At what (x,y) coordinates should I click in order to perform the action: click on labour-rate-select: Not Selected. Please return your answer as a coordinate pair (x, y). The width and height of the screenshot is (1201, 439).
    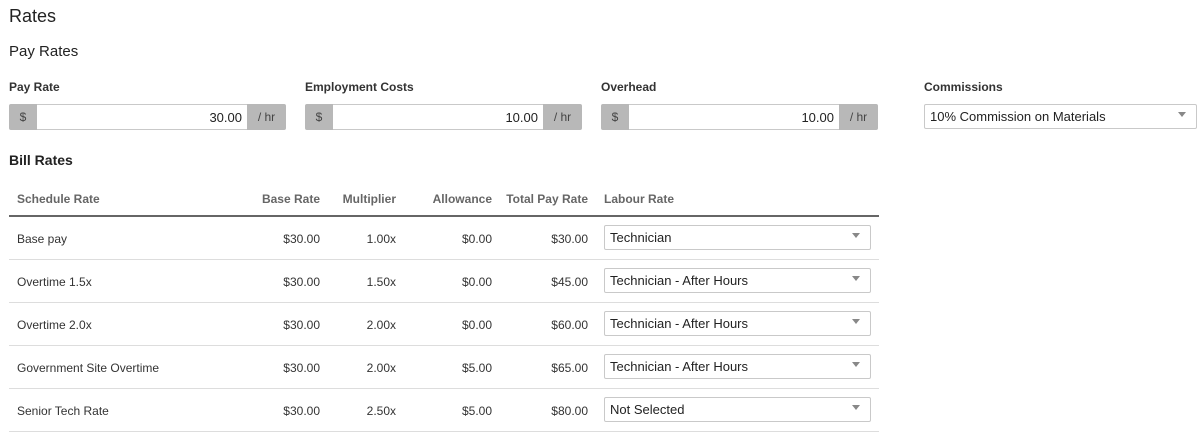
    Looking at the image, I should click on (737, 409).